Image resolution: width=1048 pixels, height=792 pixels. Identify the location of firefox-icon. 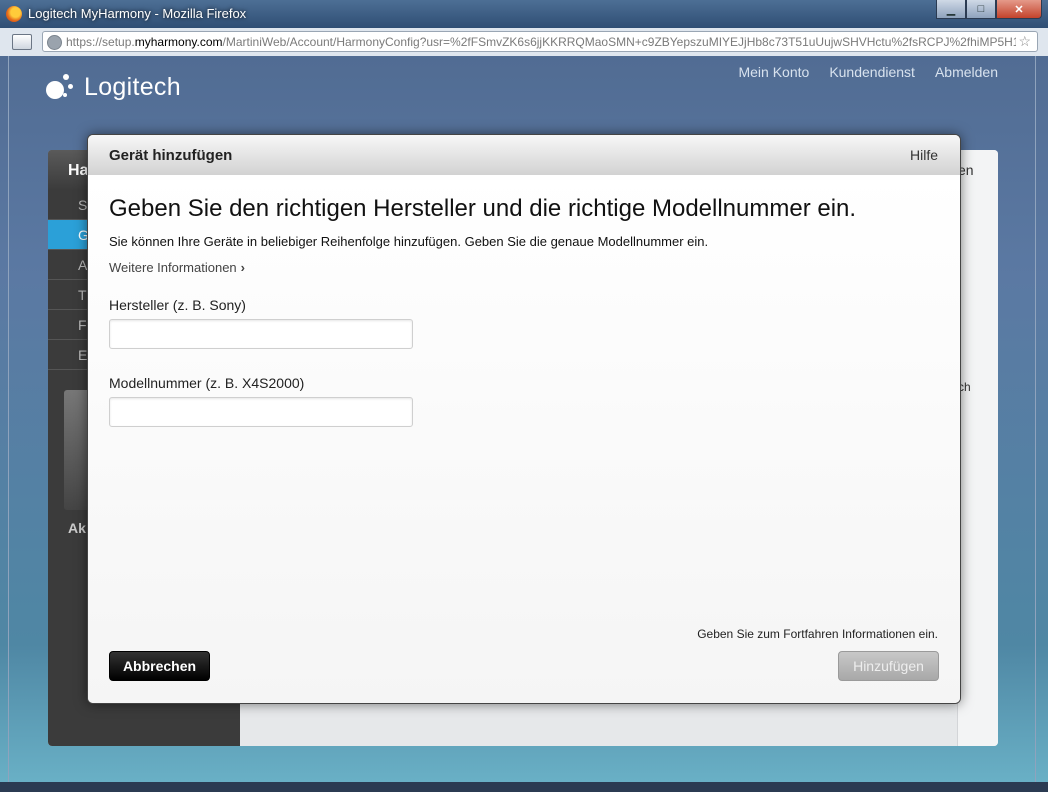
(14, 14).